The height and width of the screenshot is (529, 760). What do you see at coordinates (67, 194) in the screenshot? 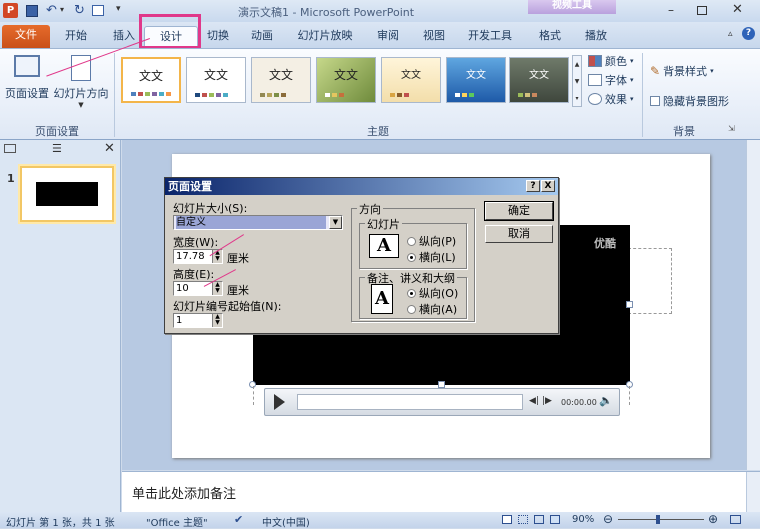
I see `slide-thumbnail` at bounding box center [67, 194].